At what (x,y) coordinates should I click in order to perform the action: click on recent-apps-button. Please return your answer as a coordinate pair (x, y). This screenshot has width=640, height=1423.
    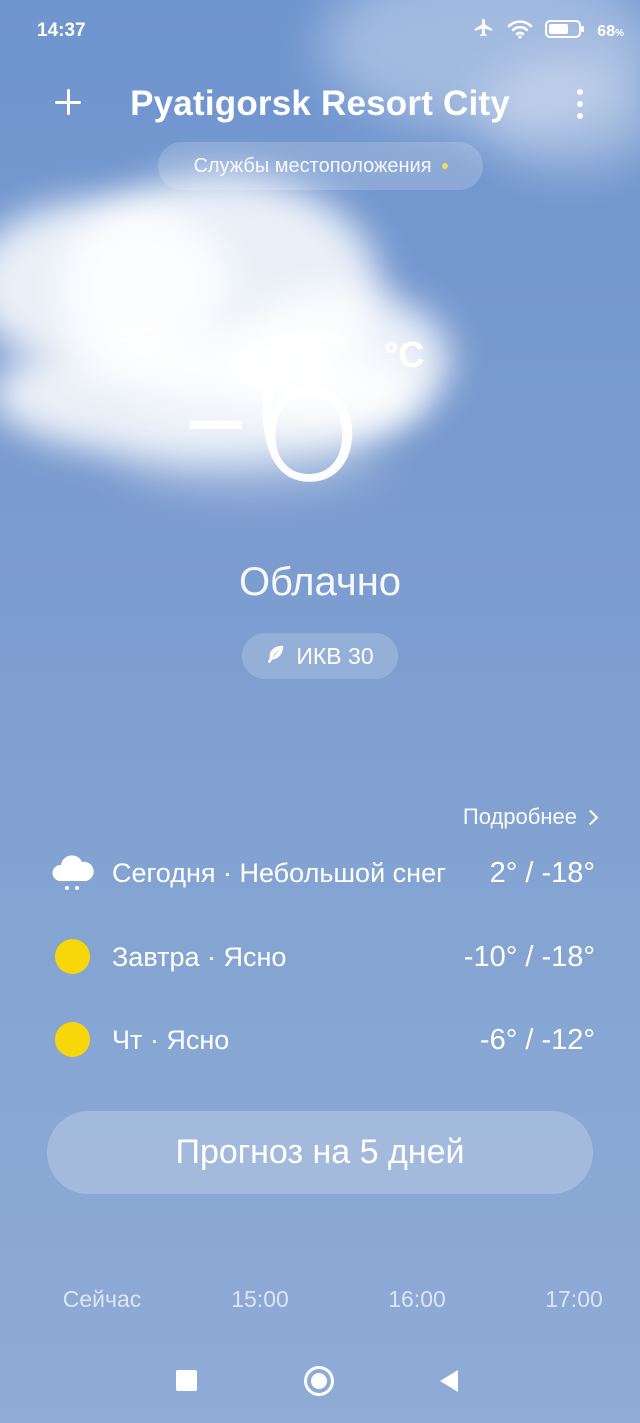
    Looking at the image, I should click on (186, 1380).